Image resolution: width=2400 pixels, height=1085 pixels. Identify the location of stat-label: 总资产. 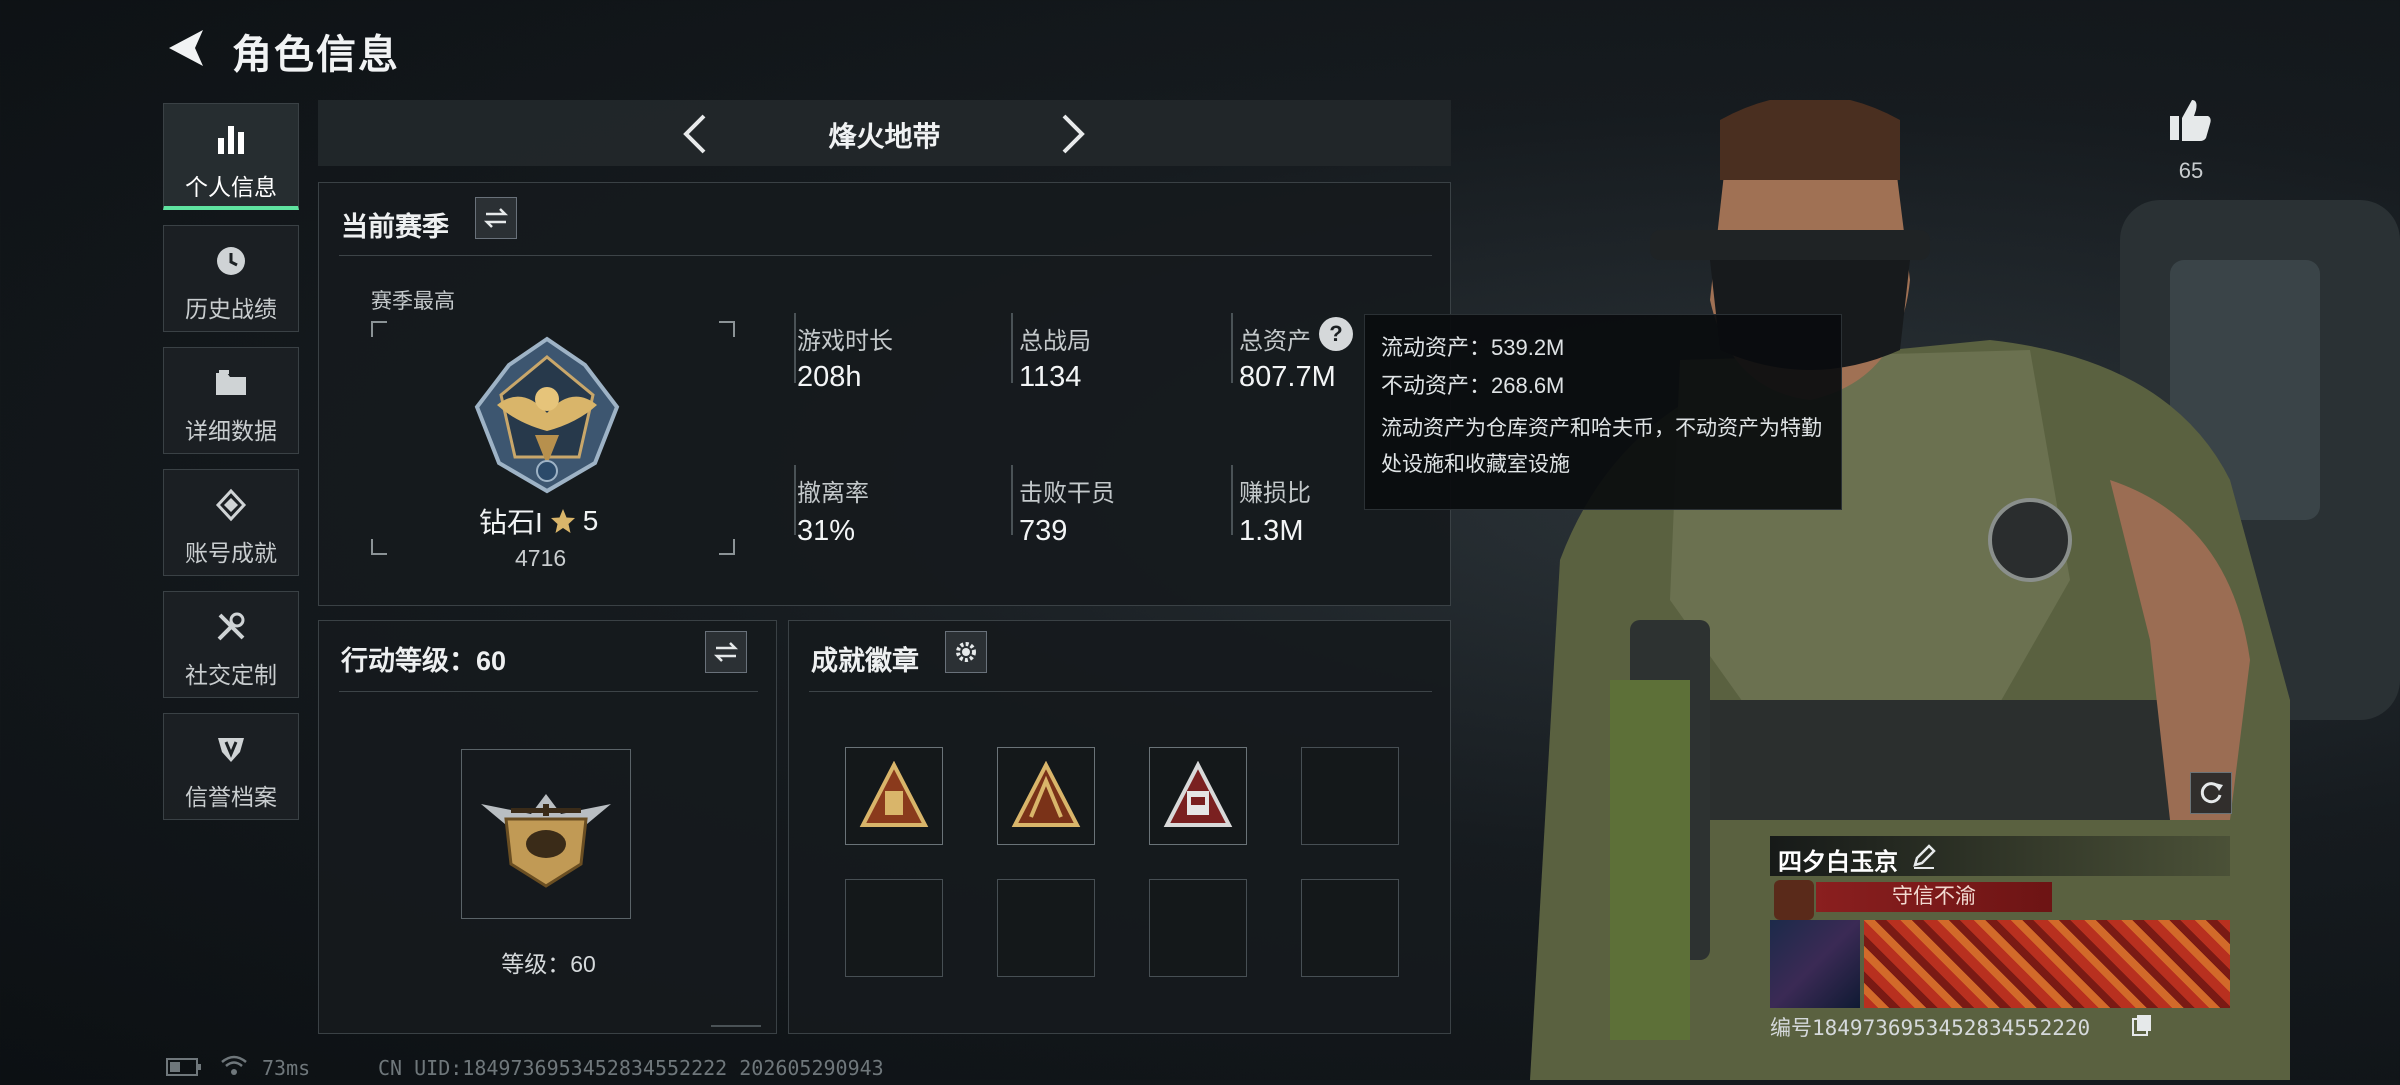
(1275, 341).